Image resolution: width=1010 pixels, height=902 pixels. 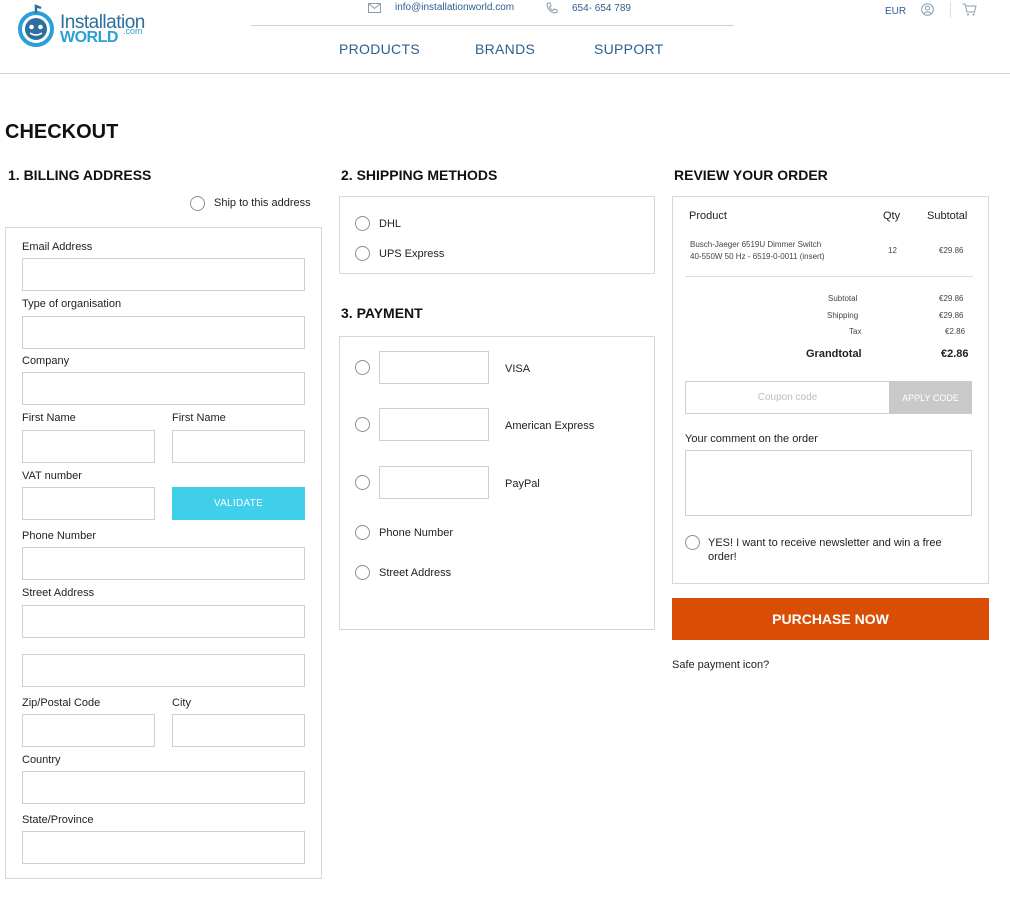 I want to click on comment-label: Your comment on the order, so click(x=751, y=439).